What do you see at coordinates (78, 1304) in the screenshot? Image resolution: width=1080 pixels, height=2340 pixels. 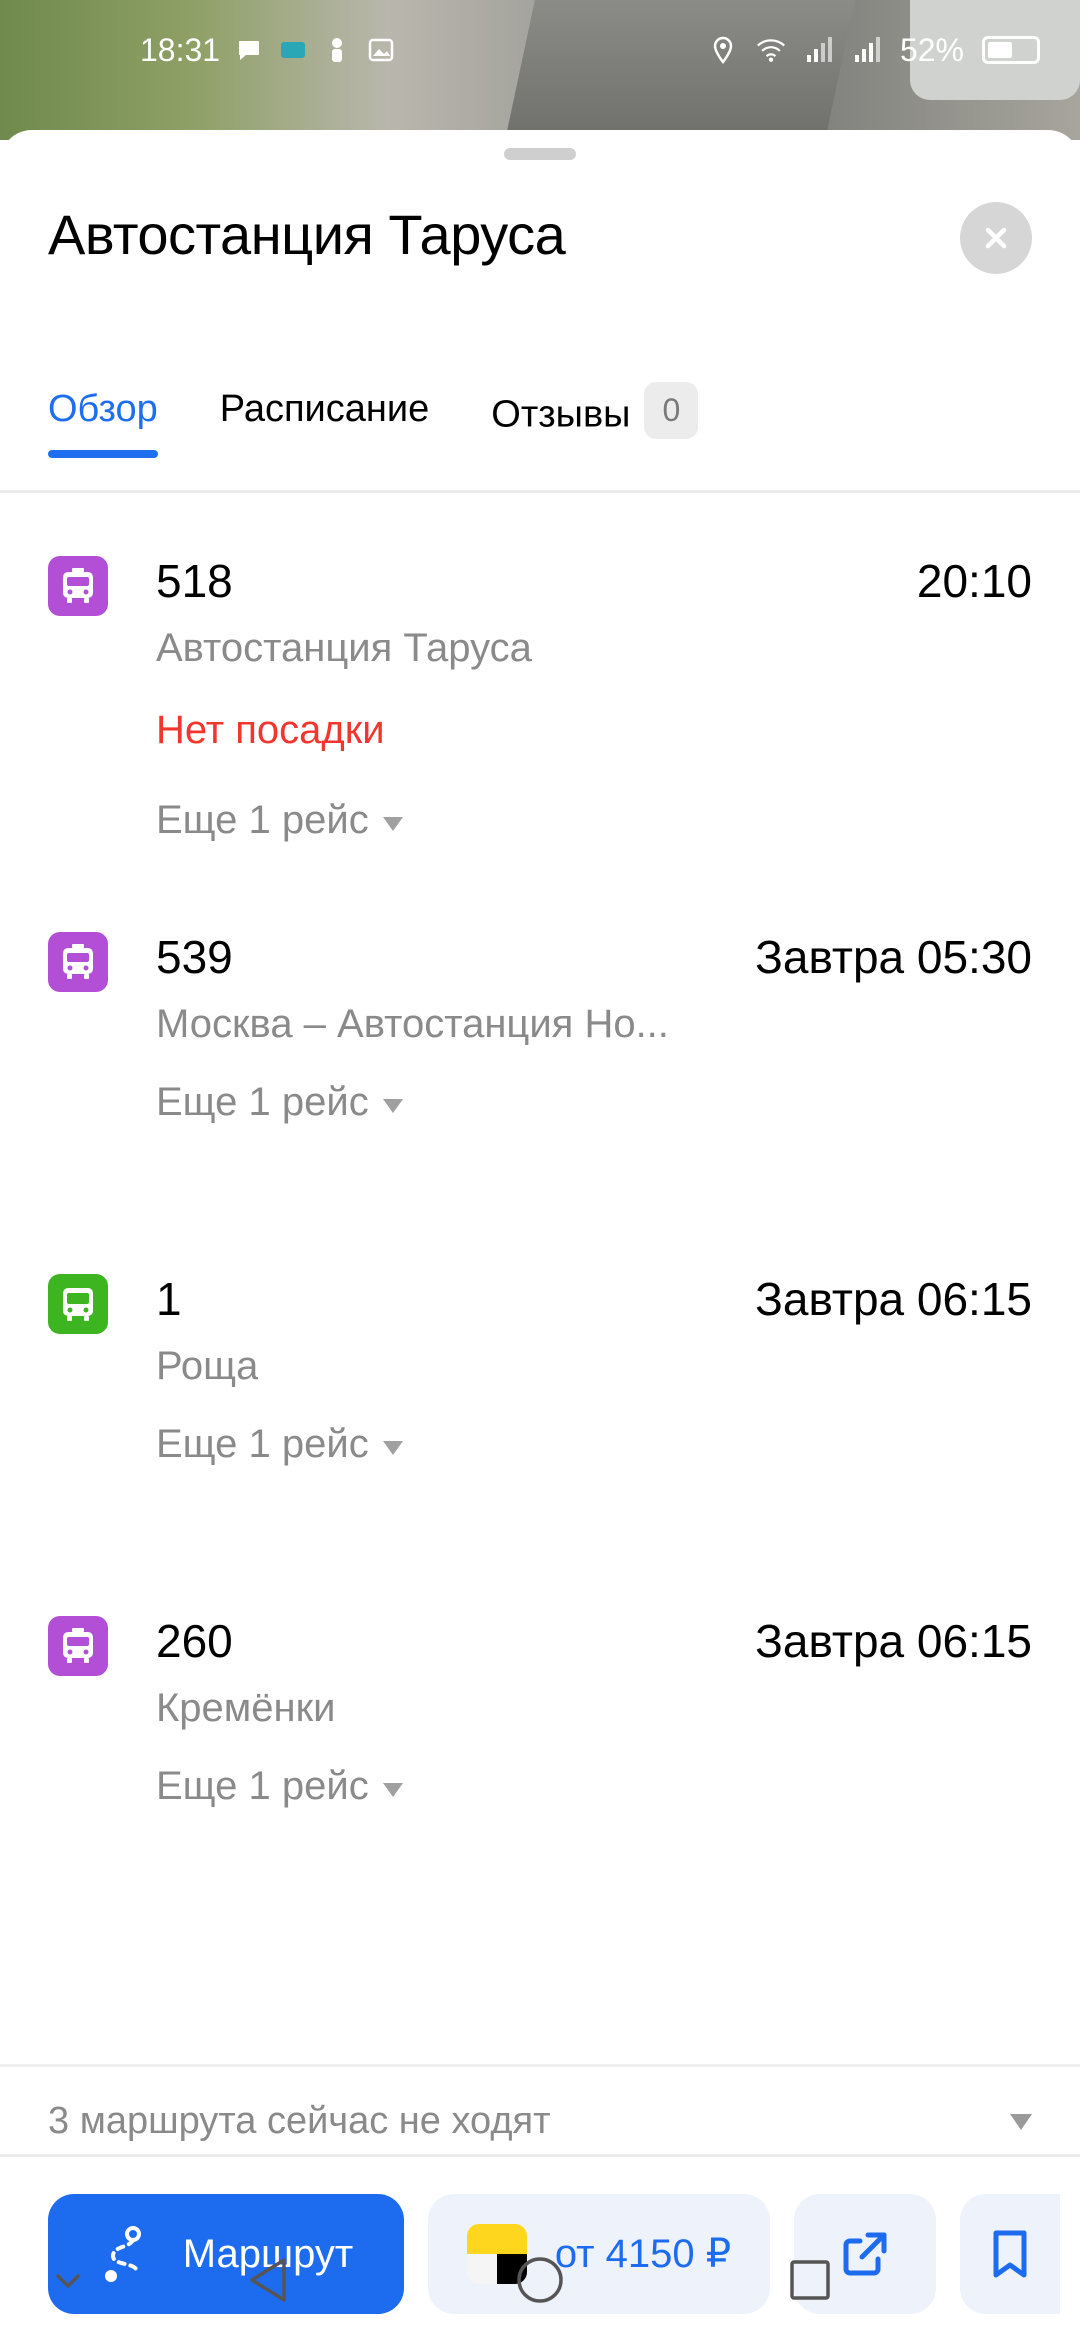 I see `bus-icon` at bounding box center [78, 1304].